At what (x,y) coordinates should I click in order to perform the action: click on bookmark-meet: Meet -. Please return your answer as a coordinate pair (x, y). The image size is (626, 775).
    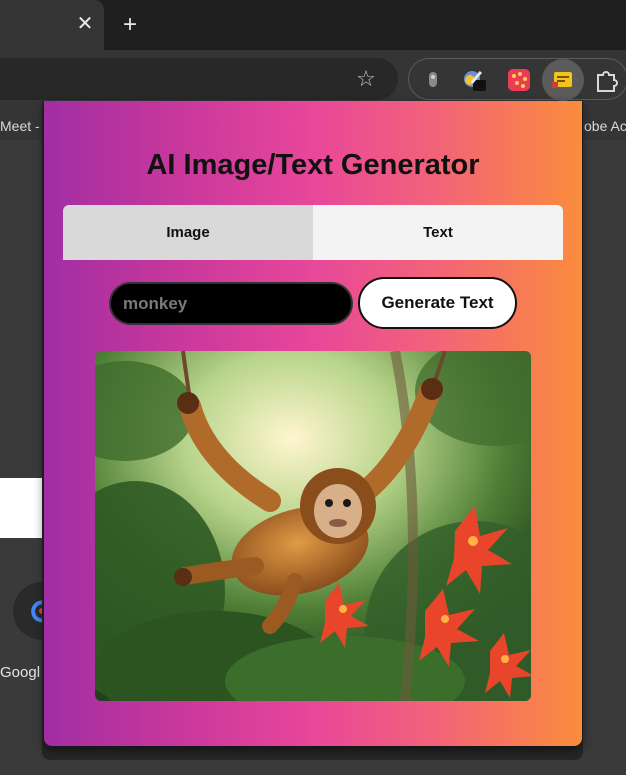
    Looking at the image, I should click on (20, 126).